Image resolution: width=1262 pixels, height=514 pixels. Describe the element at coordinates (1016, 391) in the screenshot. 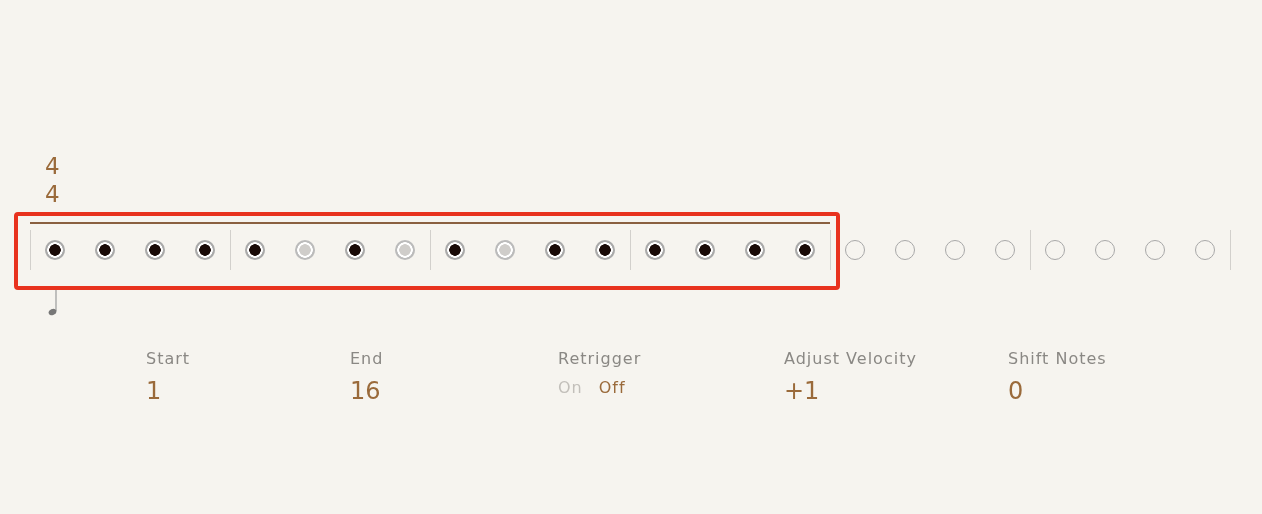

I see `parameter-value: 0` at that location.